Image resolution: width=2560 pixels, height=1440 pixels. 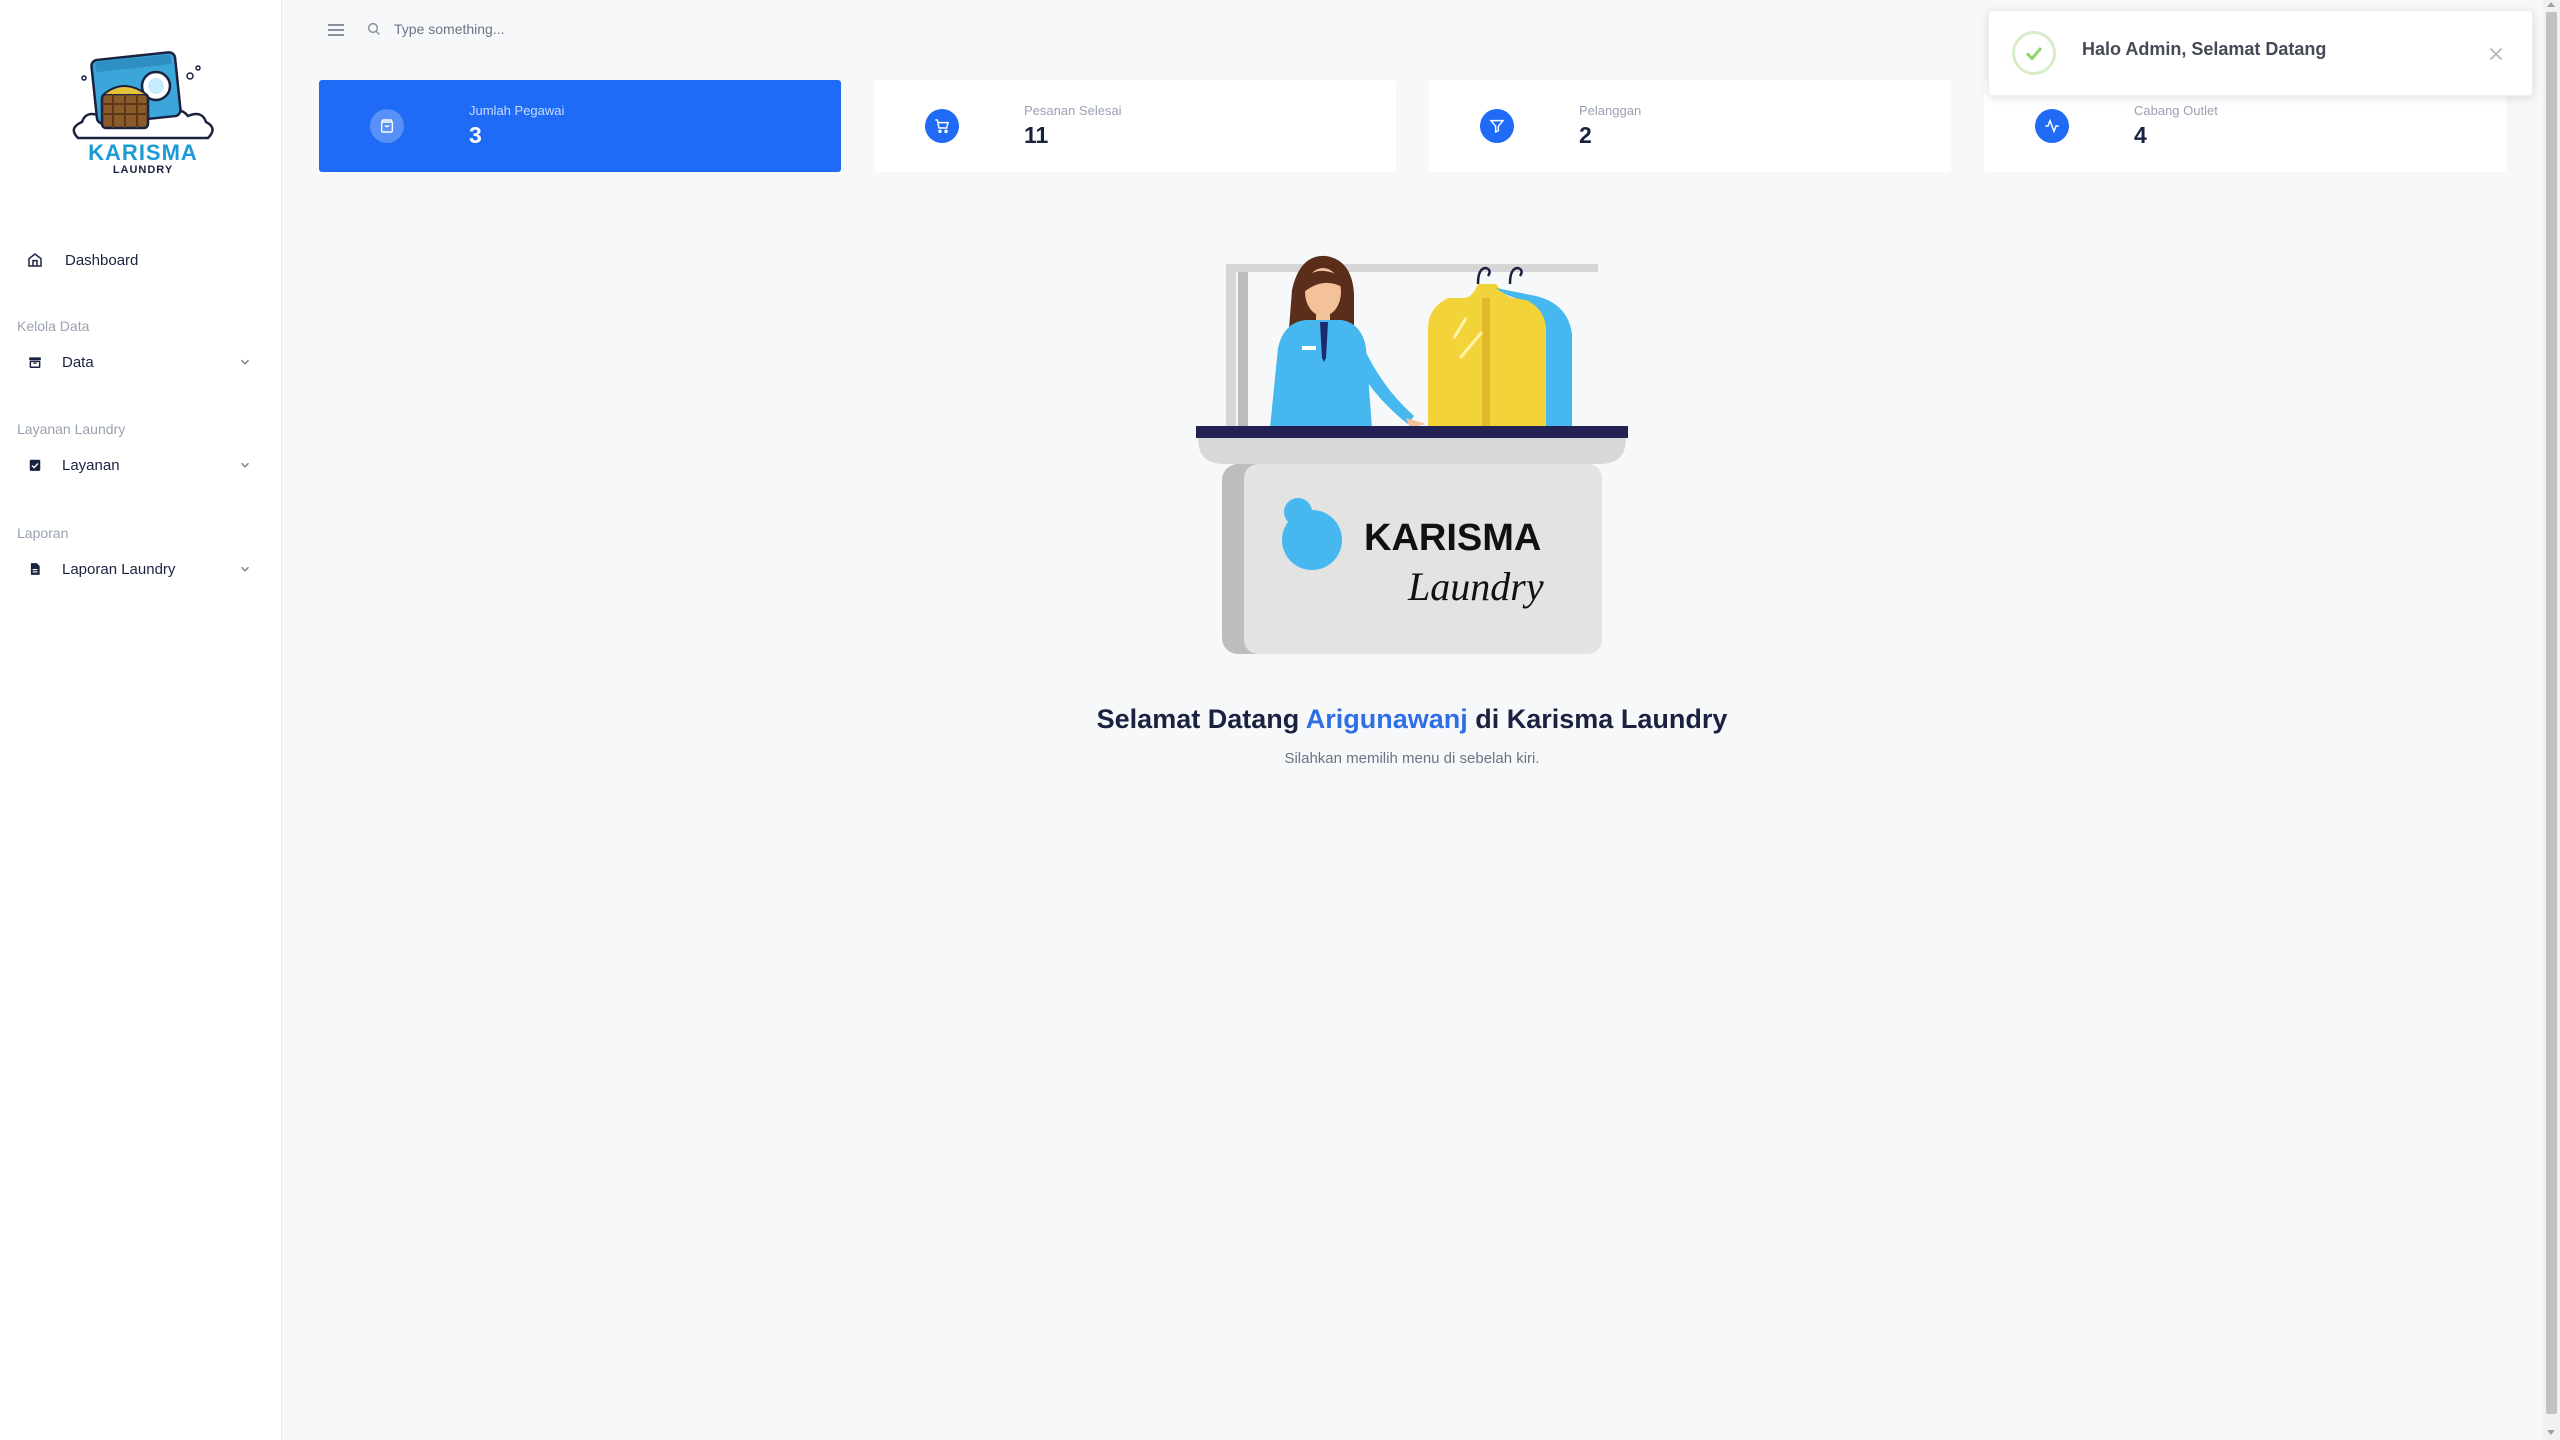 I want to click on archive-icon, so click(x=35, y=362).